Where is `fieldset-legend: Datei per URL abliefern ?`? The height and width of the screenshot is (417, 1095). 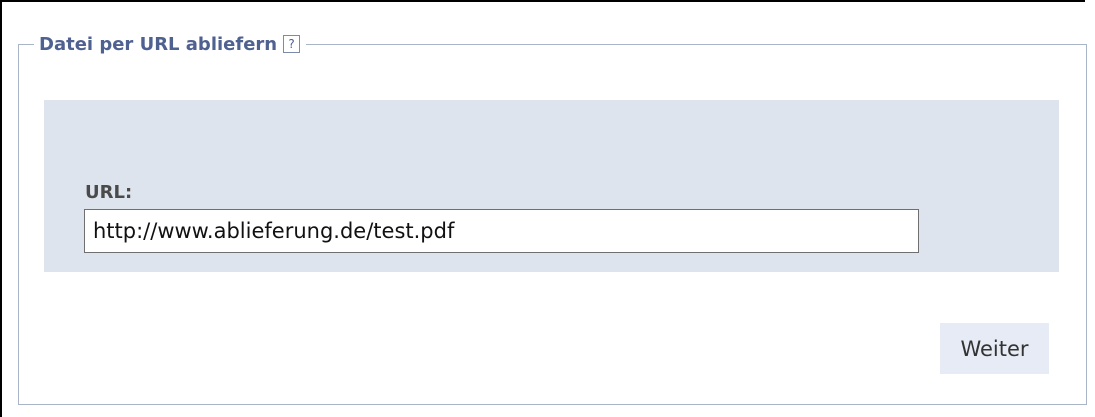 fieldset-legend: Datei per URL abliefern ? is located at coordinates (170, 44).